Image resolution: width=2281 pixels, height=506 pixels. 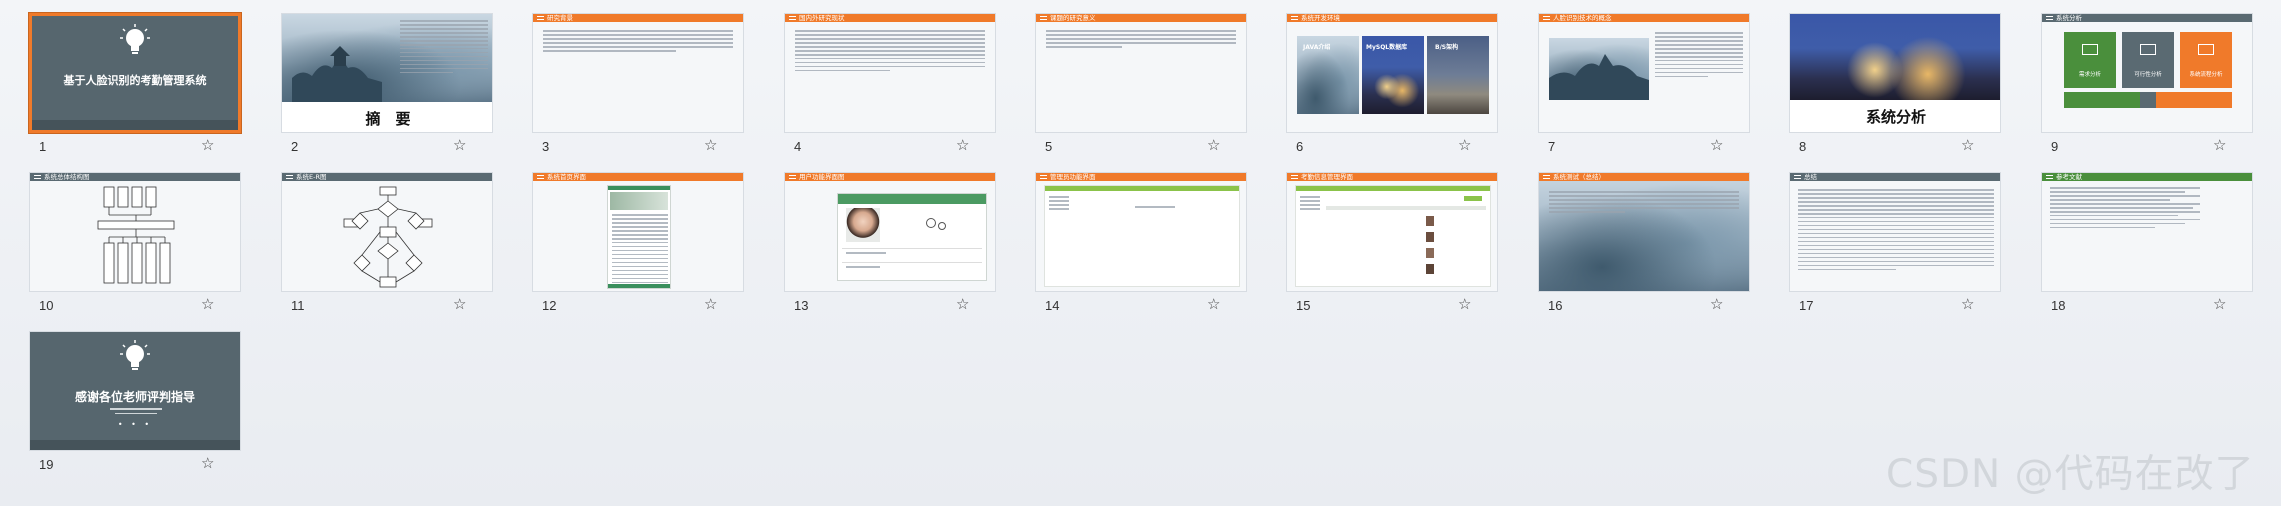 What do you see at coordinates (1328, 75) in the screenshot?
I see `environment-image-java: JAVA介绍` at bounding box center [1328, 75].